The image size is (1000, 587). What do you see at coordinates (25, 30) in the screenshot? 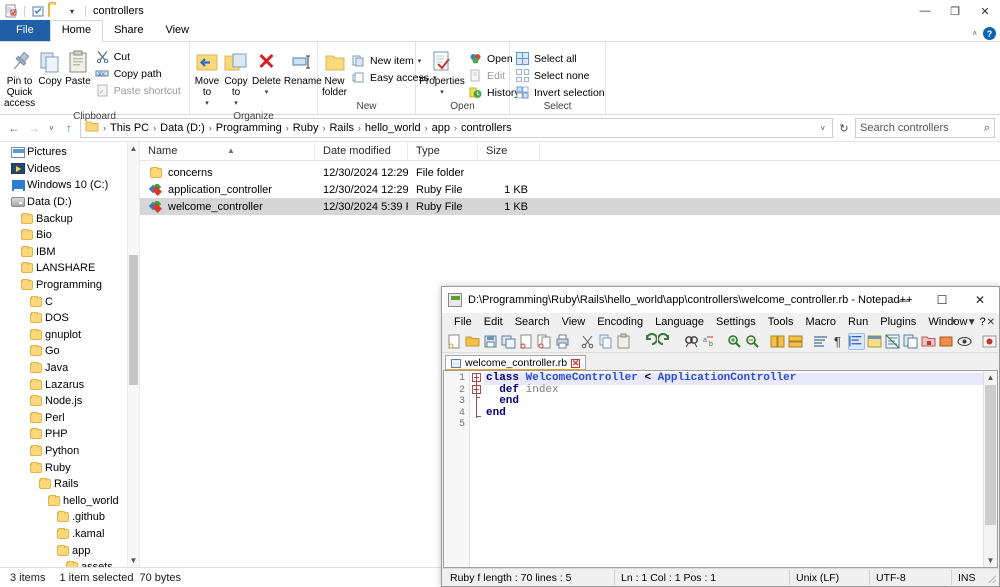
I see `ribbon-tab-file: File` at bounding box center [25, 30].